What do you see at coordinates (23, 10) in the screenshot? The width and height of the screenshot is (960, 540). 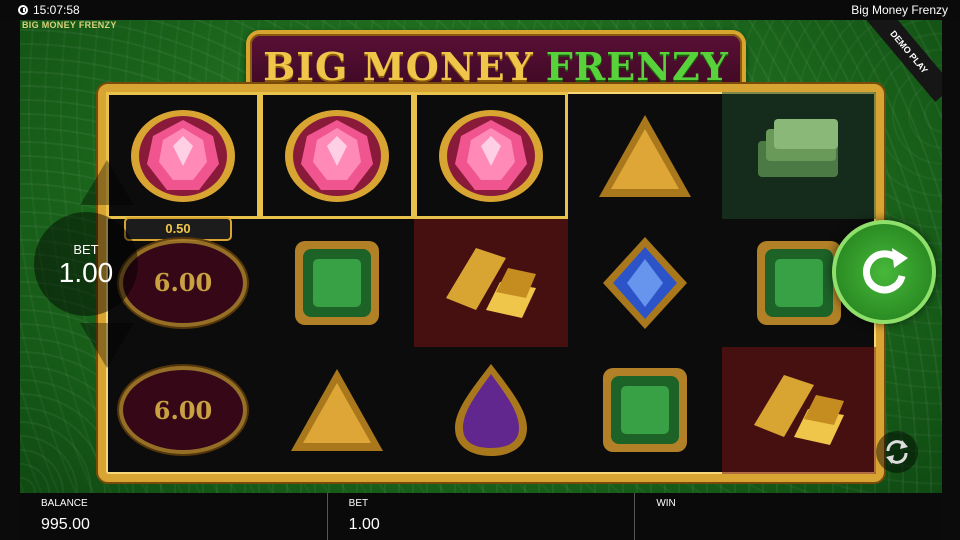 I see `clock-icon` at bounding box center [23, 10].